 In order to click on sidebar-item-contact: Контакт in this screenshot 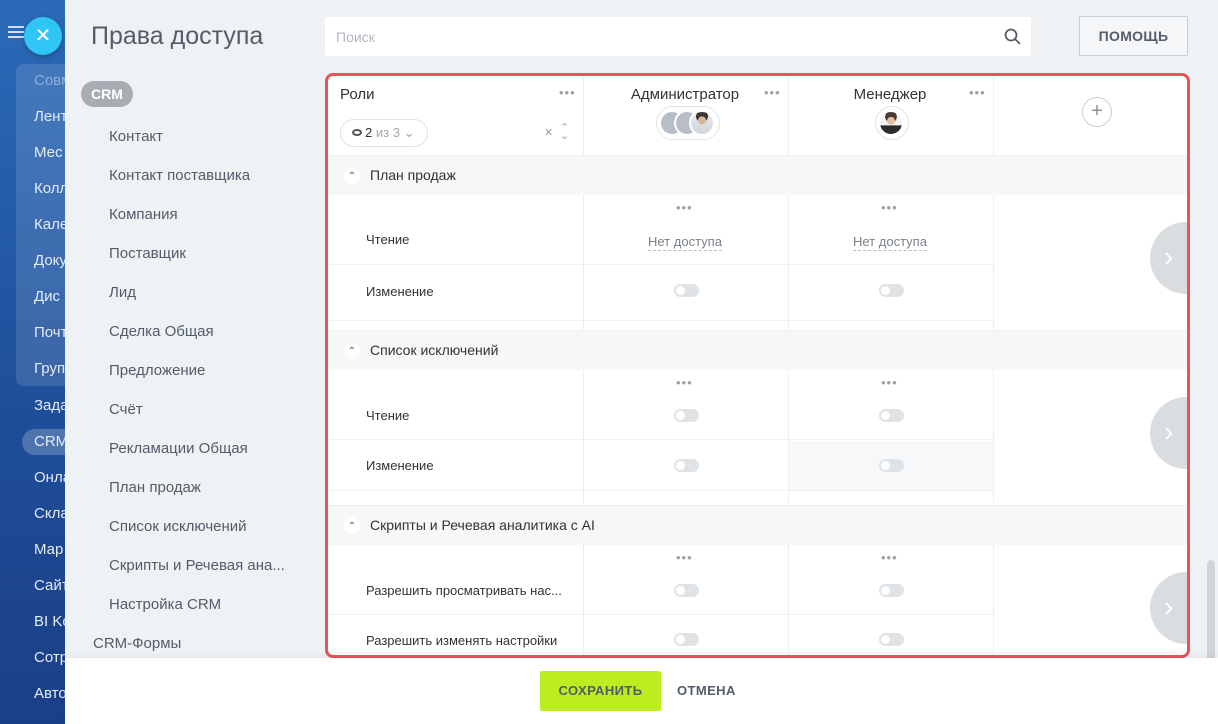, I will do `click(136, 136)`.